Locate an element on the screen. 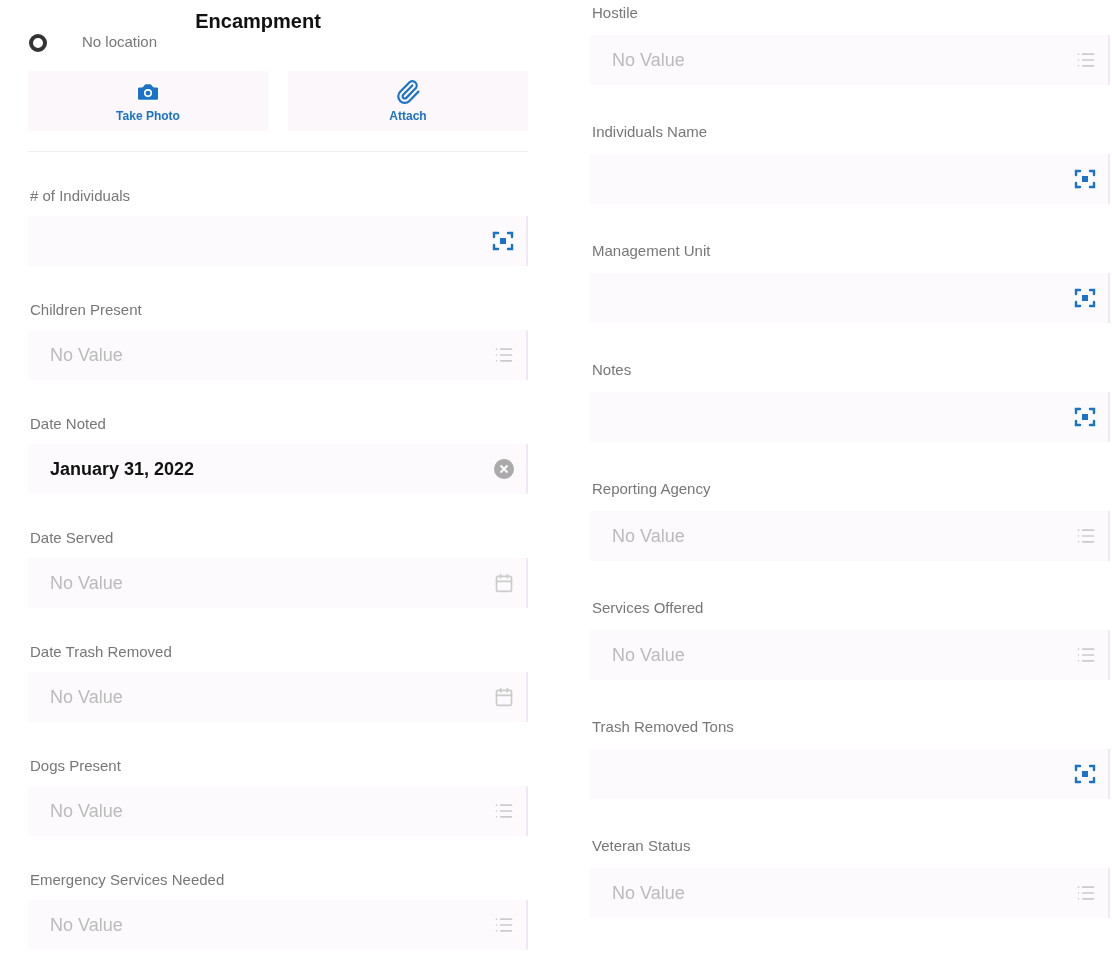 The image size is (1112, 975). clear-icon is located at coordinates (504, 469).